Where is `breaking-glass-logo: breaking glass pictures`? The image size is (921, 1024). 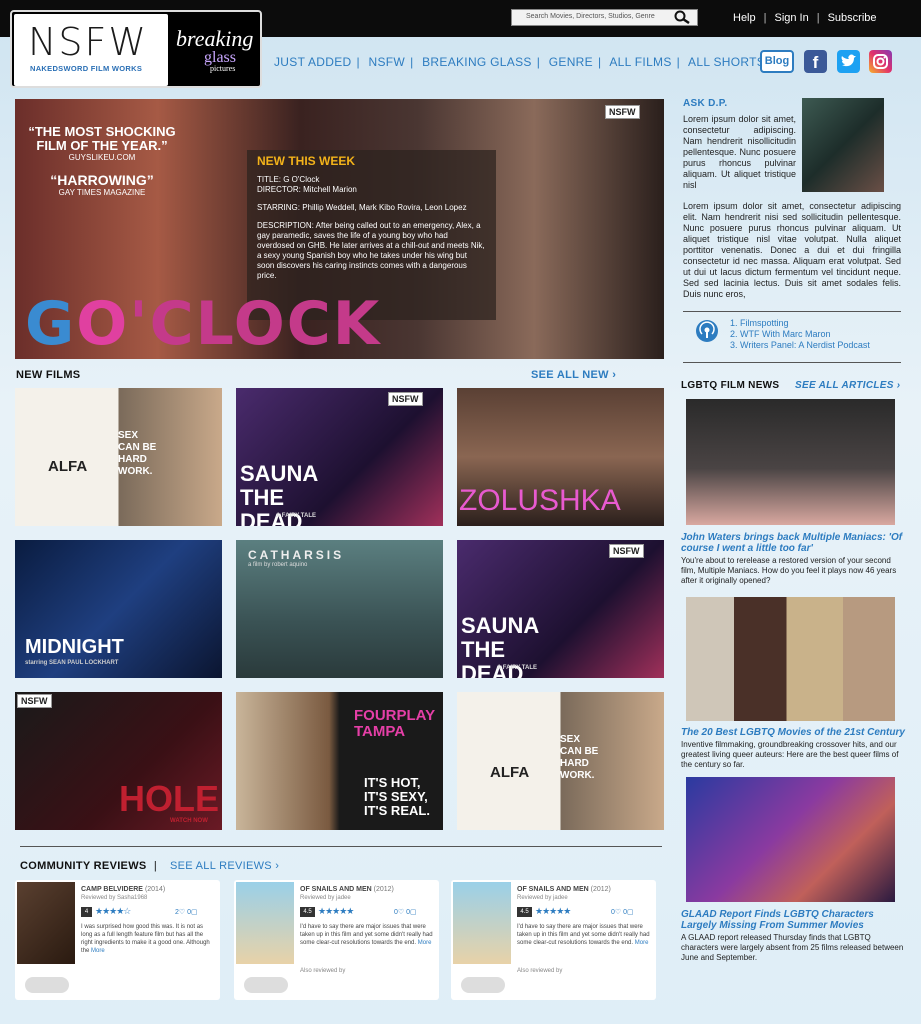
breaking-glass-logo: breaking glass pictures is located at coordinates (215, 49).